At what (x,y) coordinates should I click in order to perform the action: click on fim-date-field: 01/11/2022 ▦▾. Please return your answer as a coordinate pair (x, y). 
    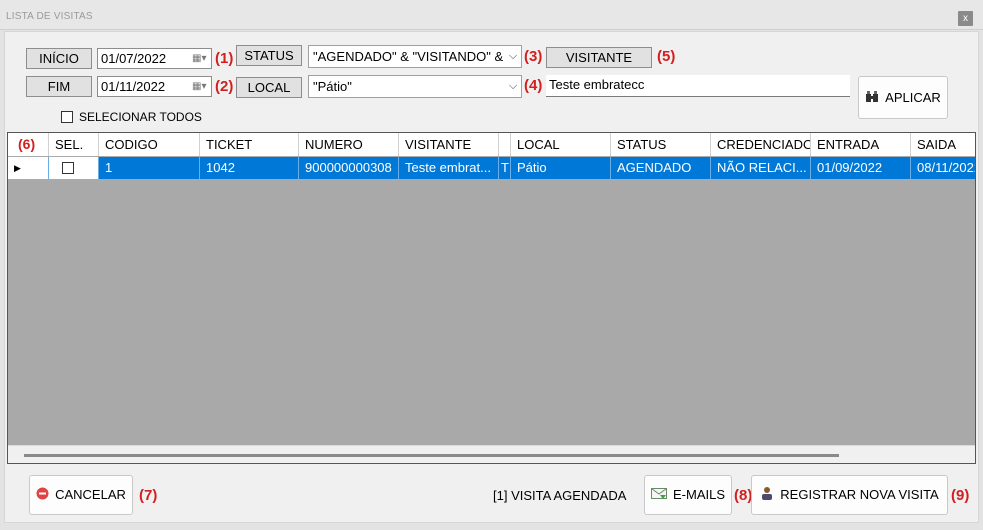
    Looking at the image, I should click on (154, 86).